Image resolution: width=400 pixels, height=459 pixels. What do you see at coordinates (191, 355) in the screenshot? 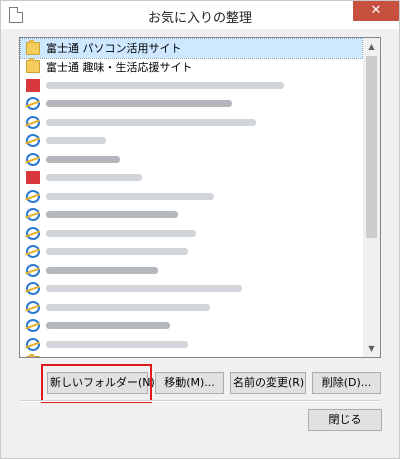
I see `favorites-folder-item` at bounding box center [191, 355].